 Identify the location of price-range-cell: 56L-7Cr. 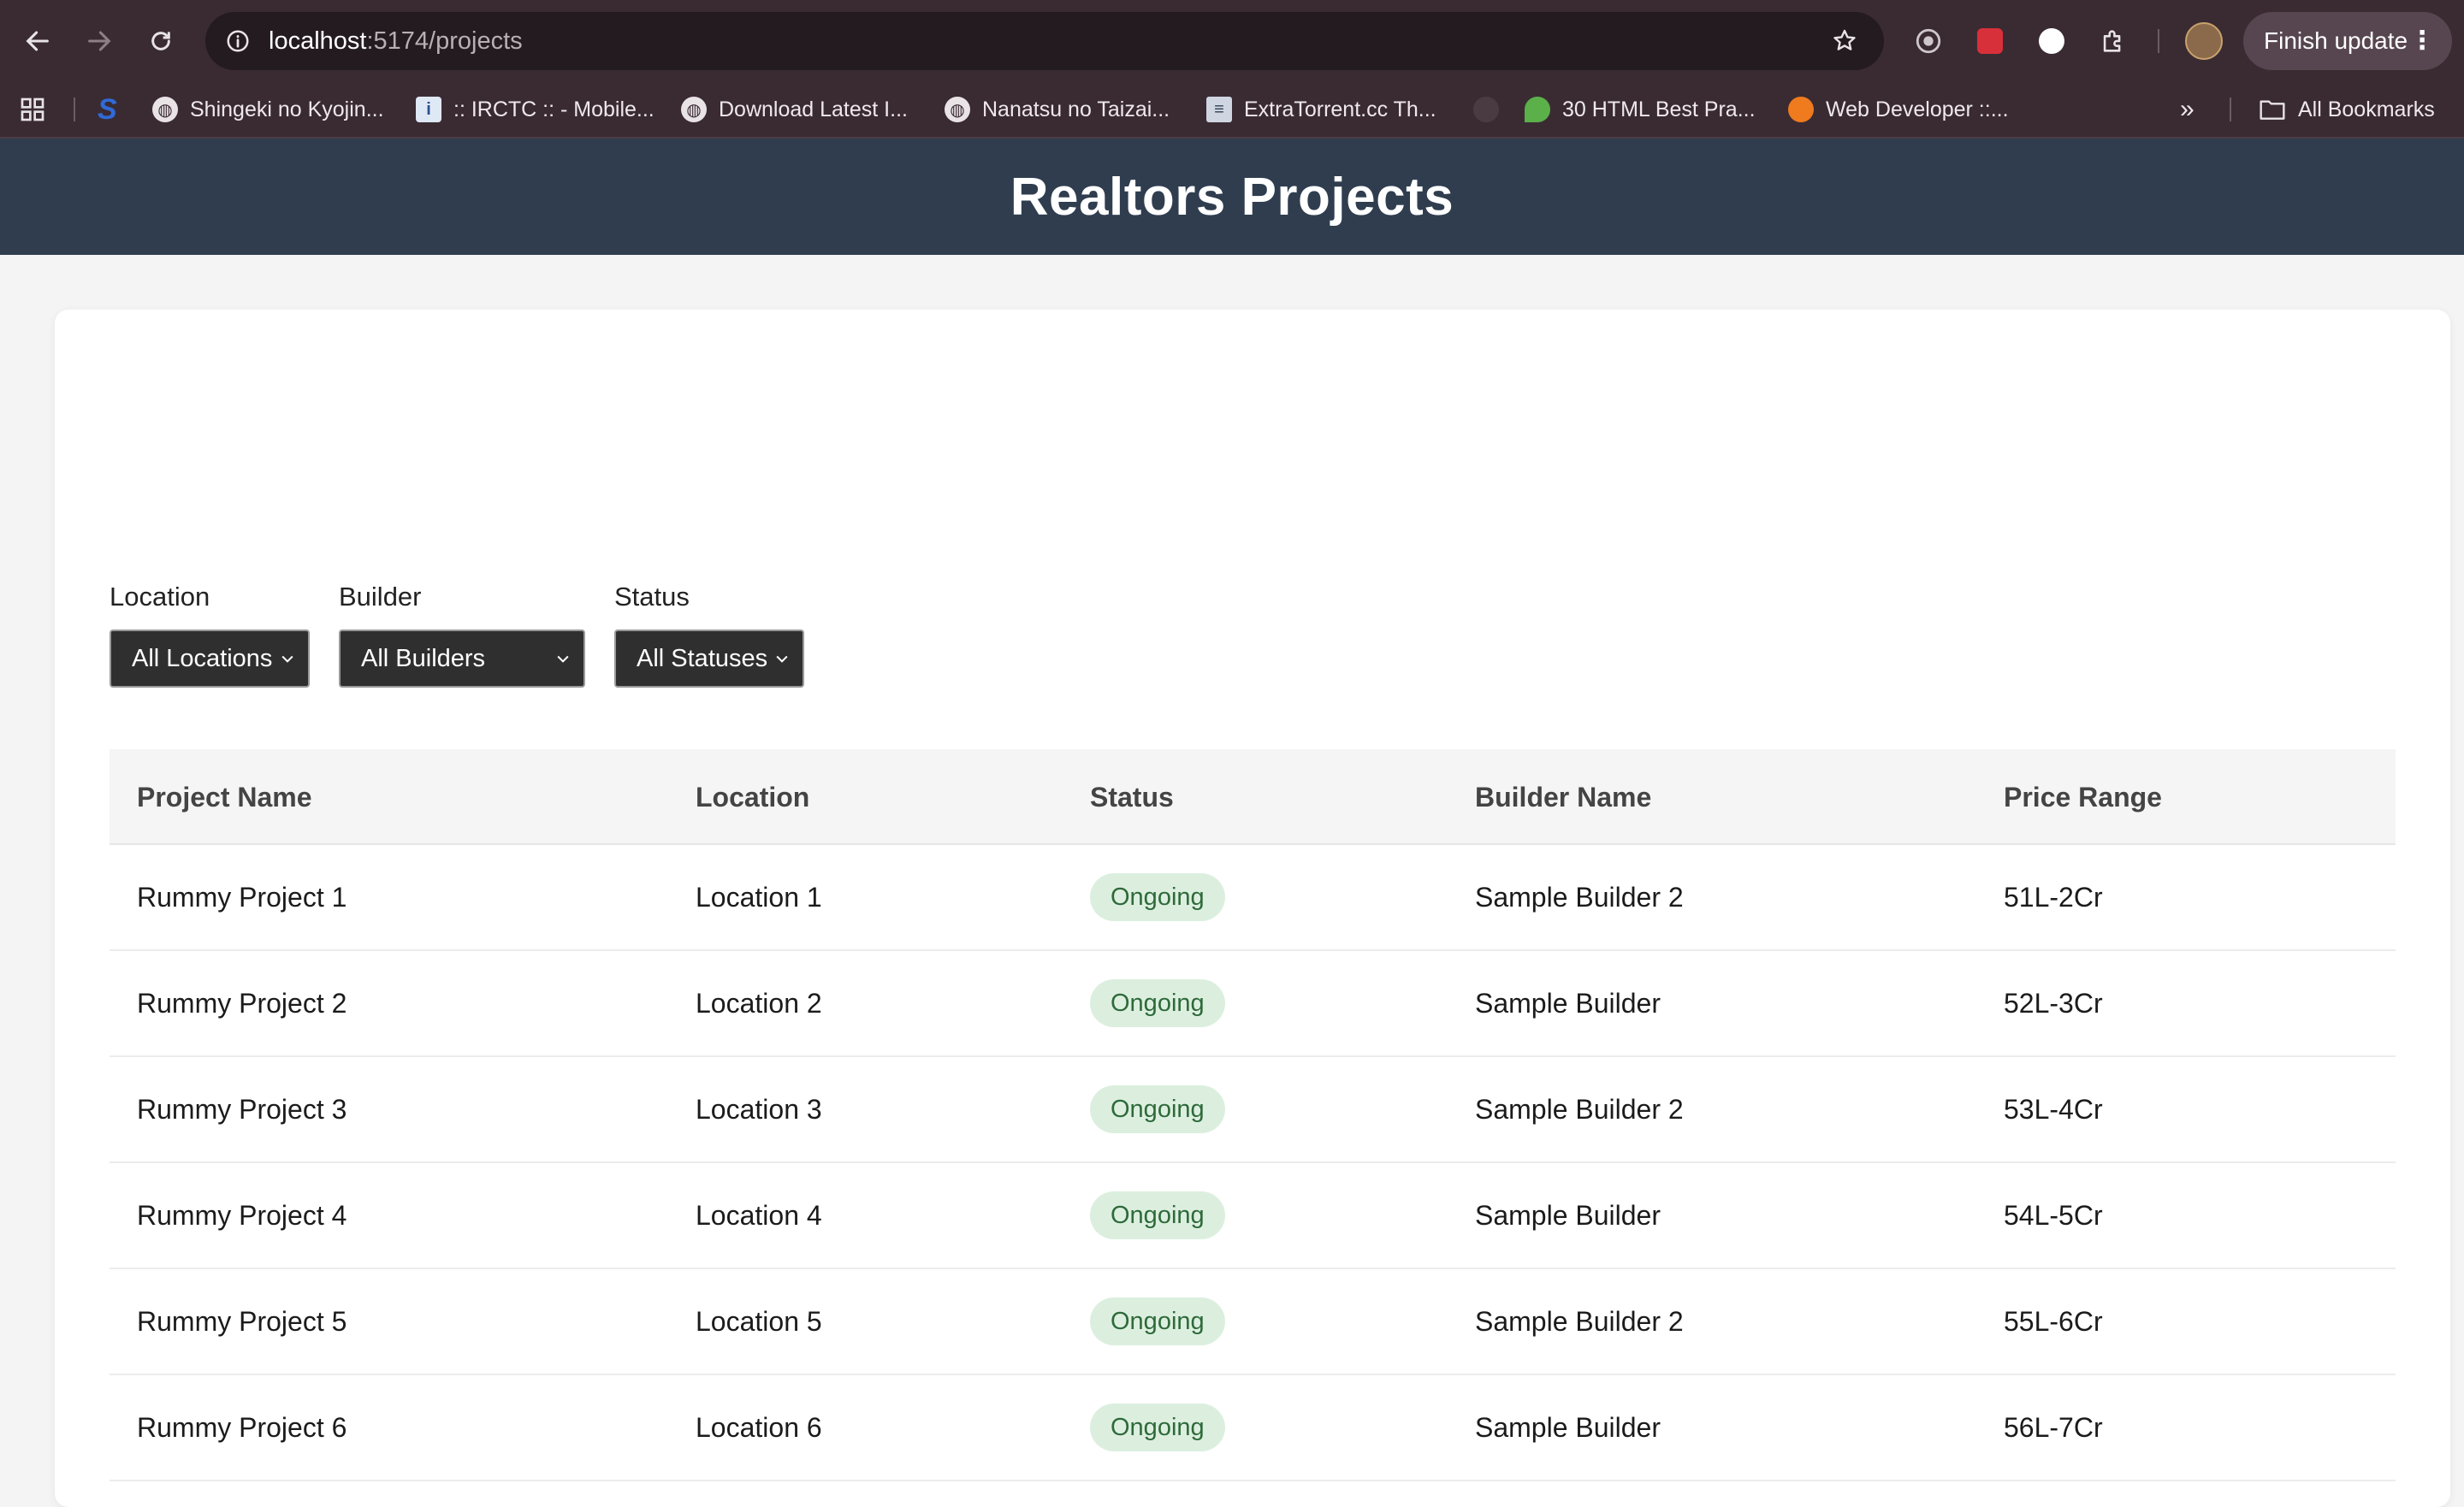
(2053, 1427).